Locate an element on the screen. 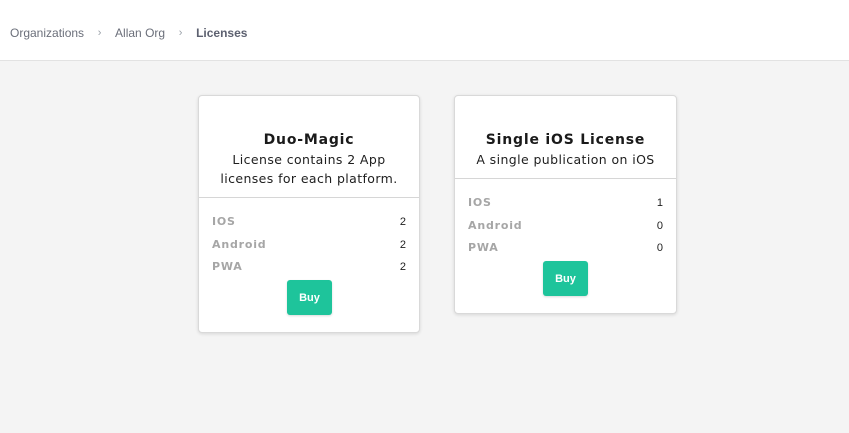  breadcrumb: Organizations › Allan Org › Licenses is located at coordinates (128, 33).